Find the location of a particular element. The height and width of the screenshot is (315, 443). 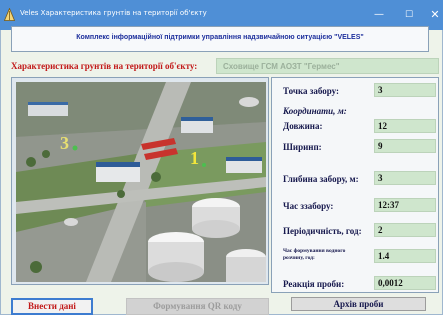

periodicity-value: 2 is located at coordinates (380, 230).